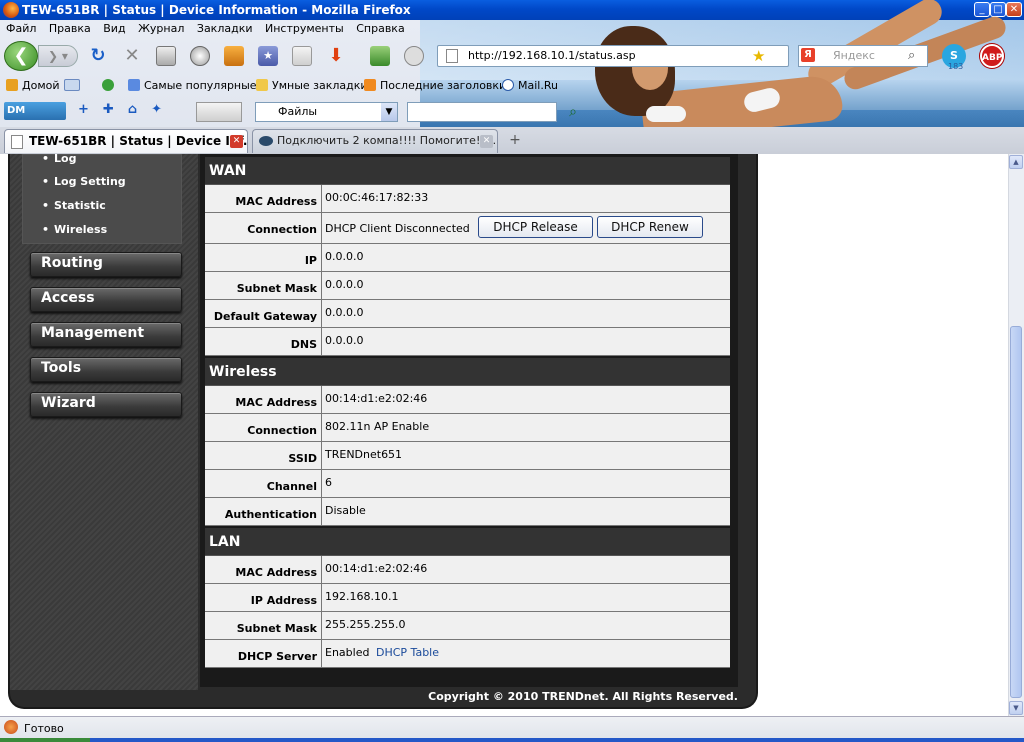 This screenshot has width=1024, height=742. What do you see at coordinates (161, 28) in the screenshot?
I see `menu-history: Журнал` at bounding box center [161, 28].